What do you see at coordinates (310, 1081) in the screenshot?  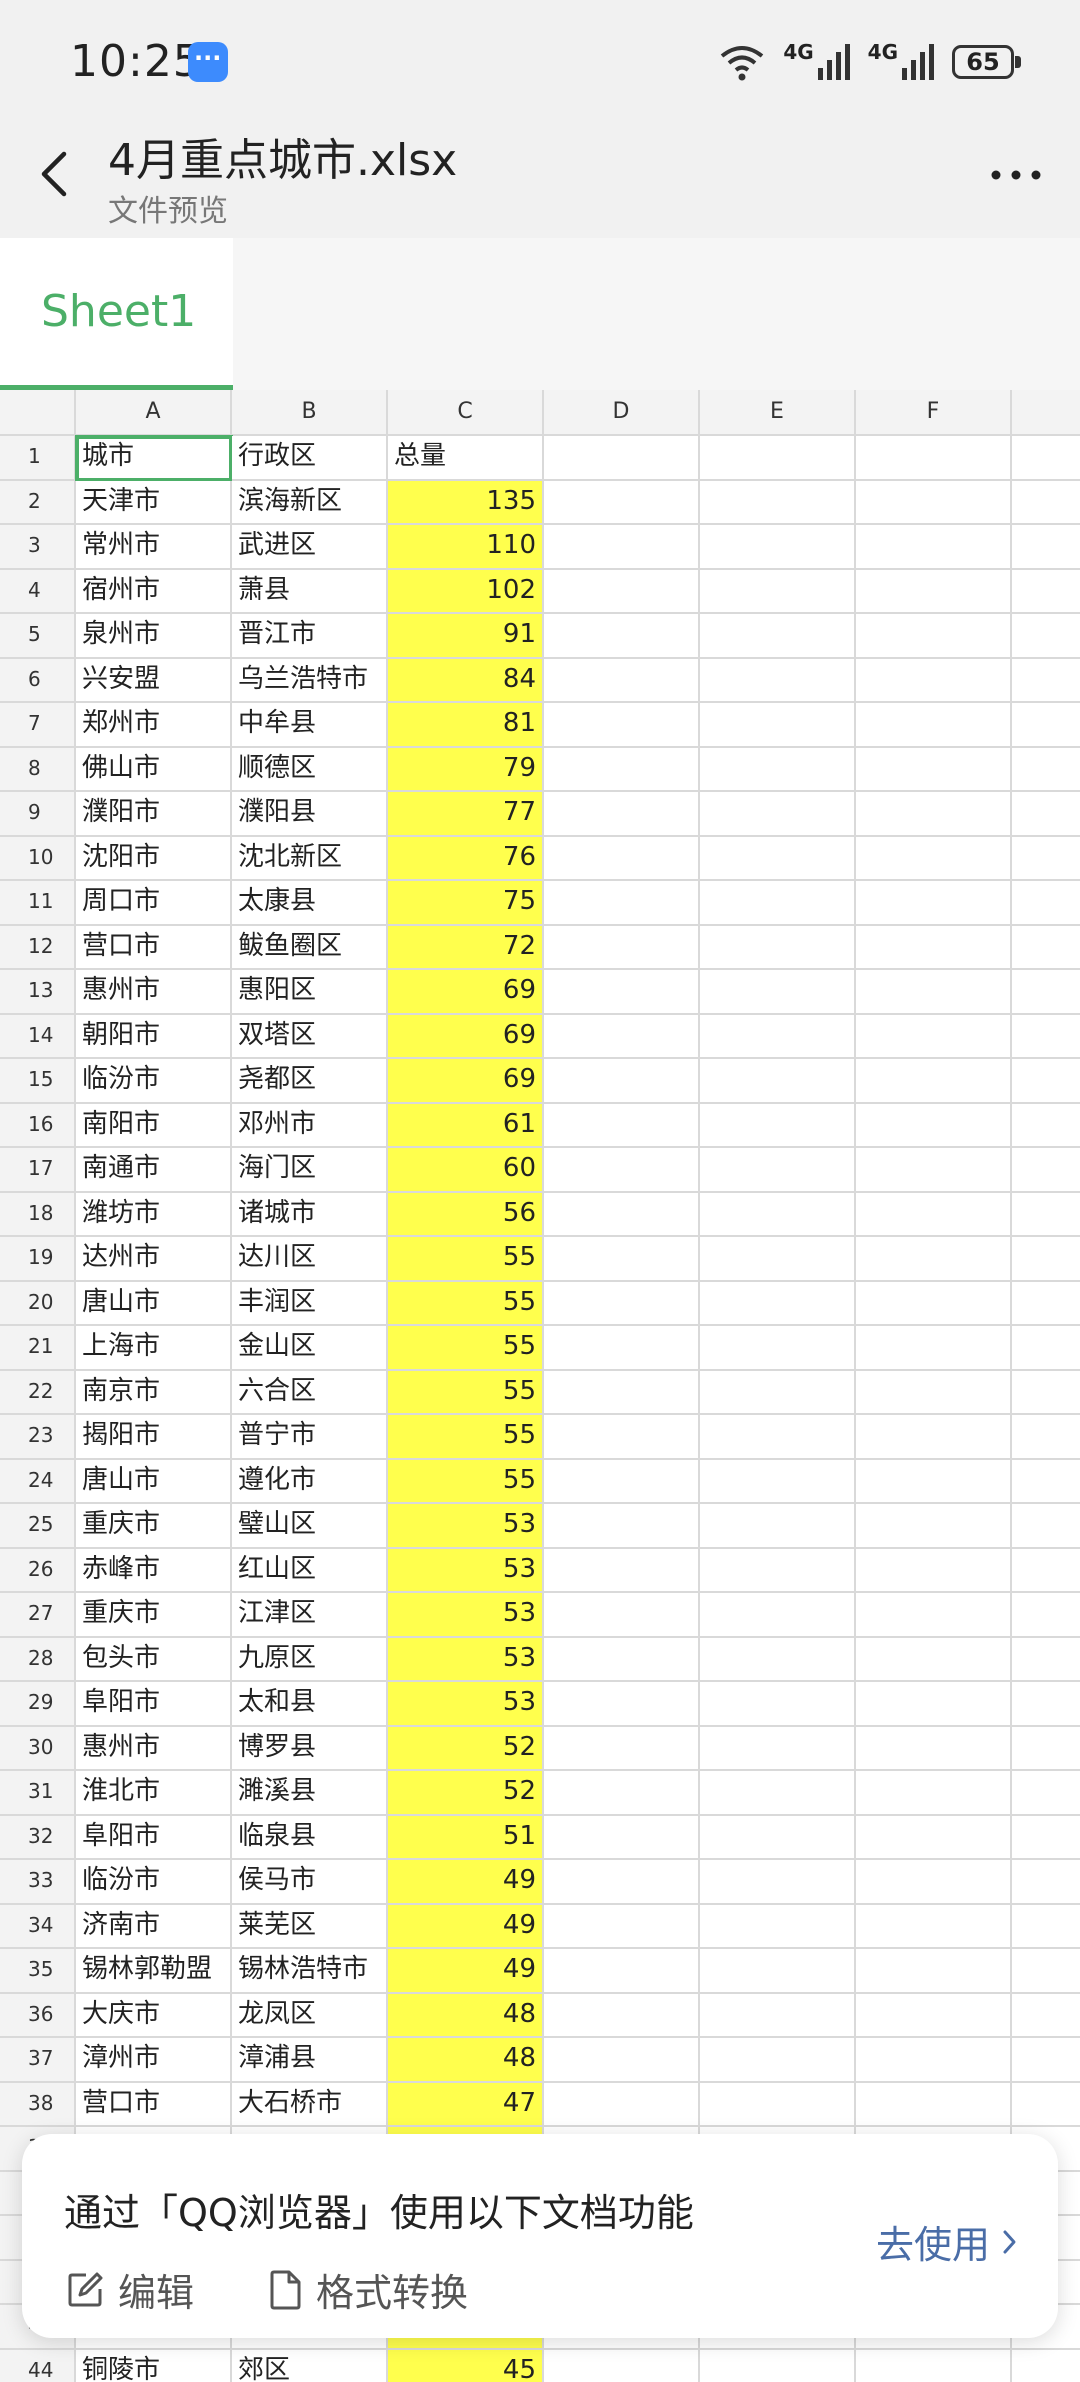 I see `cell-b: 尧都区` at bounding box center [310, 1081].